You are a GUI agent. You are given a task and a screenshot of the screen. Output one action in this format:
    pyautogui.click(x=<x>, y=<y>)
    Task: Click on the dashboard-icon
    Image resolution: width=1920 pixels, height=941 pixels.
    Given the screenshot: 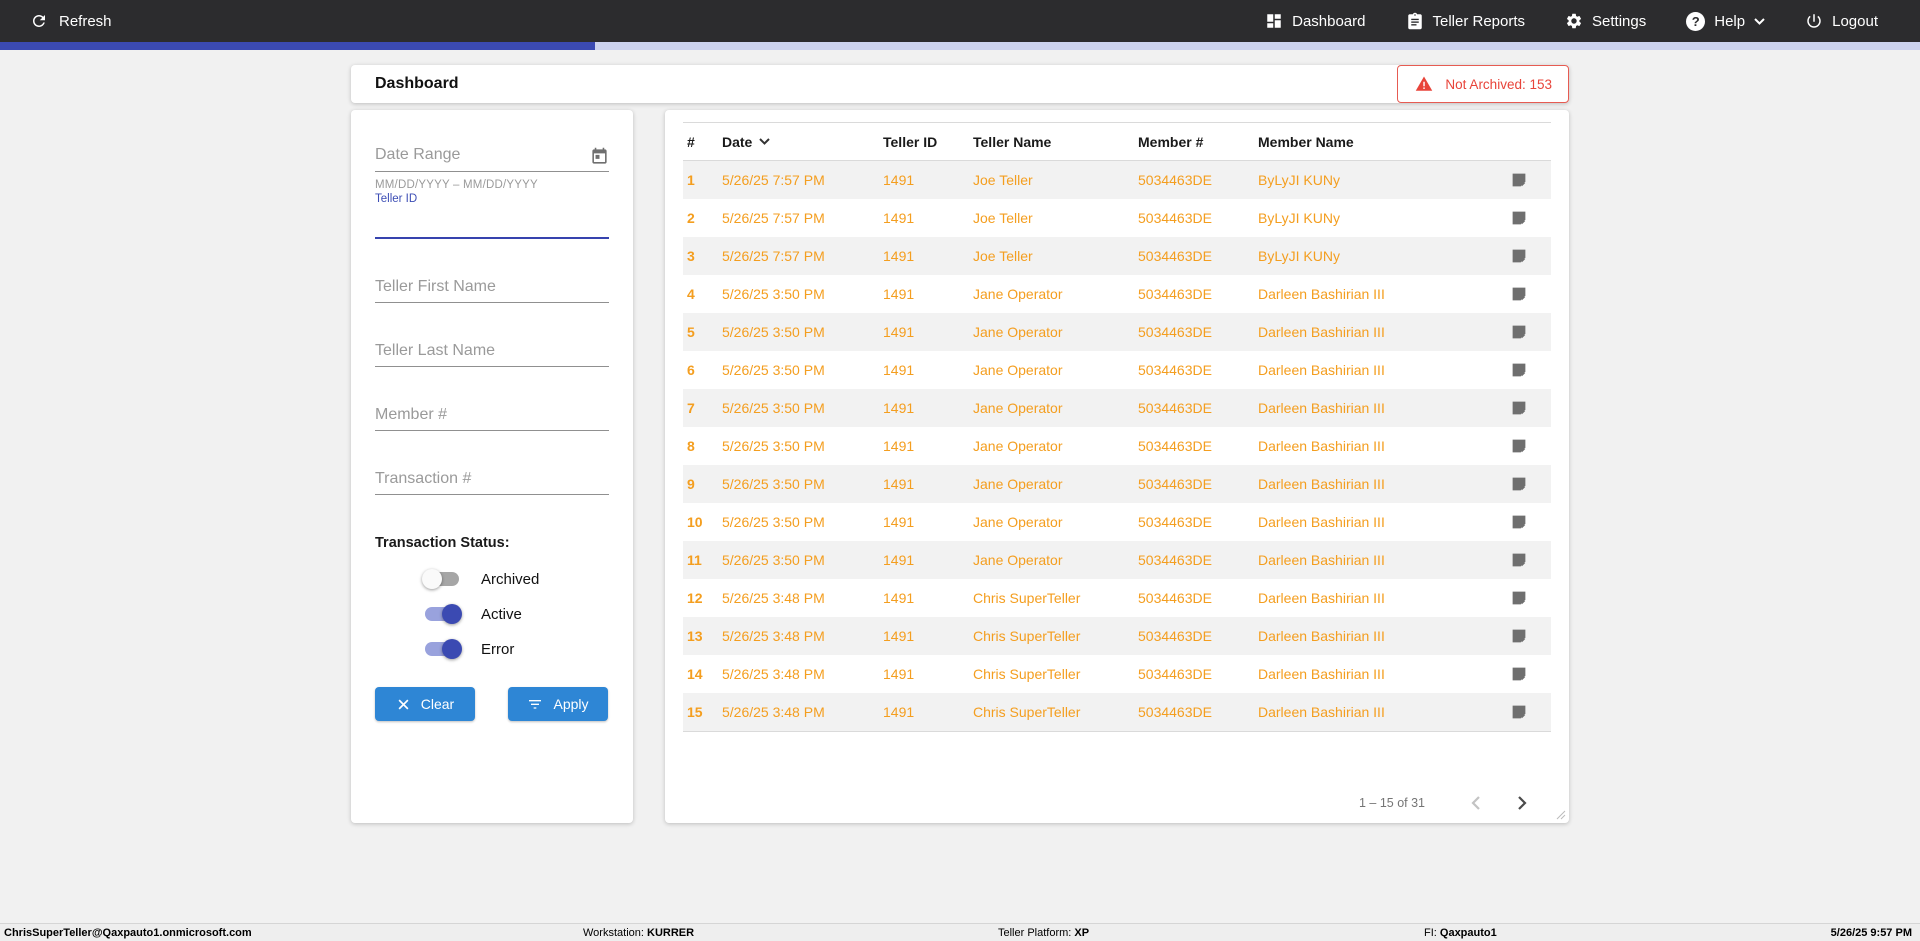 What is the action you would take?
    pyautogui.click(x=1274, y=21)
    